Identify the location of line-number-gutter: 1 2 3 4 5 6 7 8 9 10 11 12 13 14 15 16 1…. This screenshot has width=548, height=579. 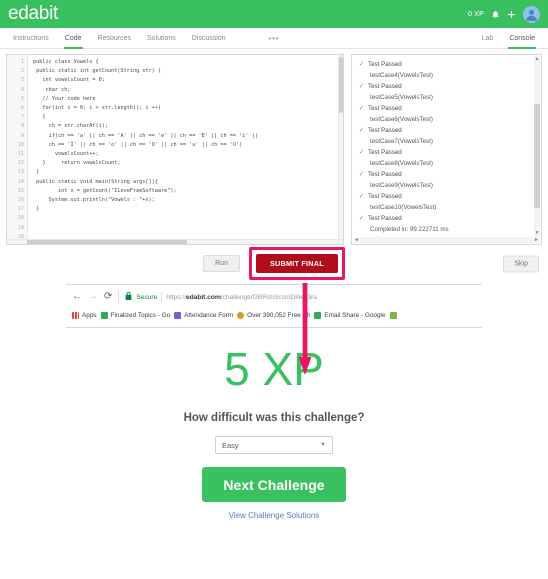
(17, 149).